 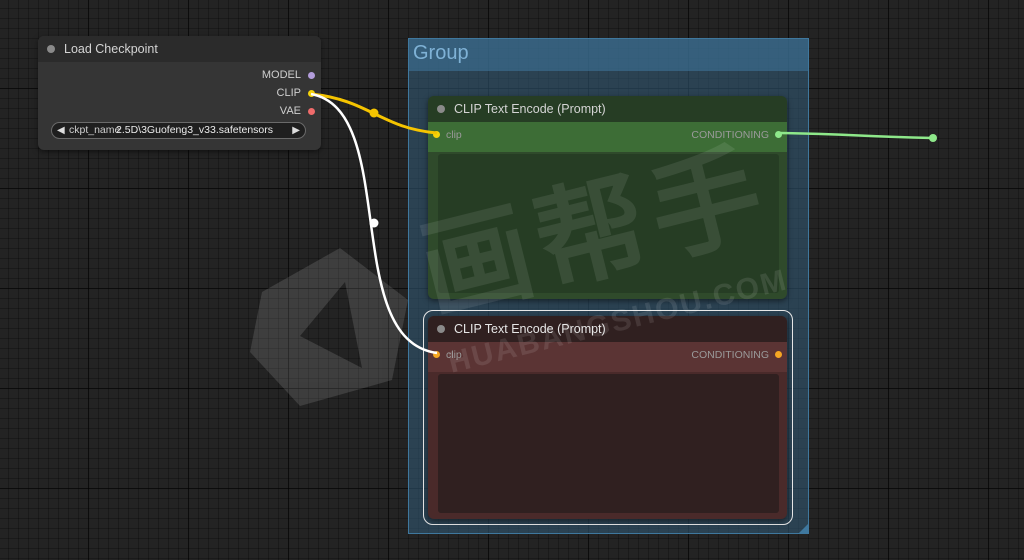 I want to click on group-title: Group, so click(x=441, y=53).